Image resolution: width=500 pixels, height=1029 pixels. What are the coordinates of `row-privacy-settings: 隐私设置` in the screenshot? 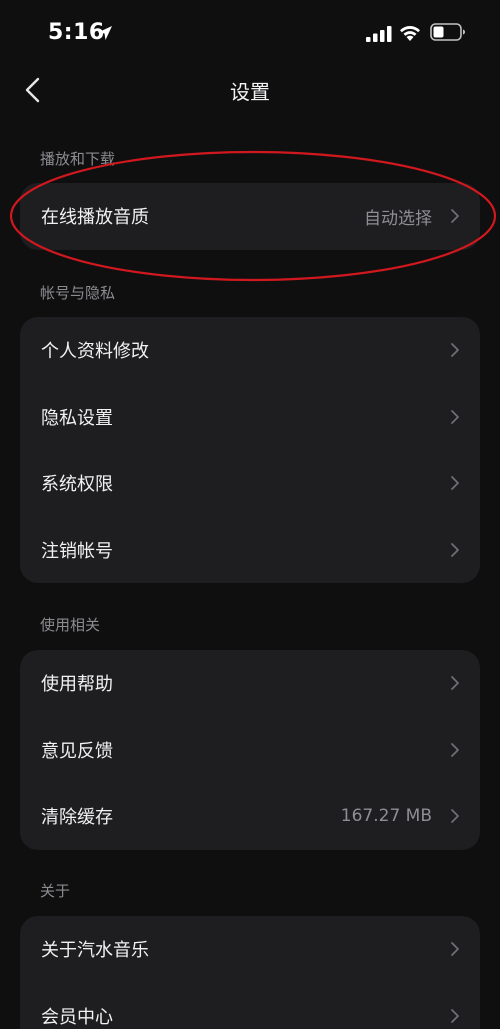 It's located at (250, 417).